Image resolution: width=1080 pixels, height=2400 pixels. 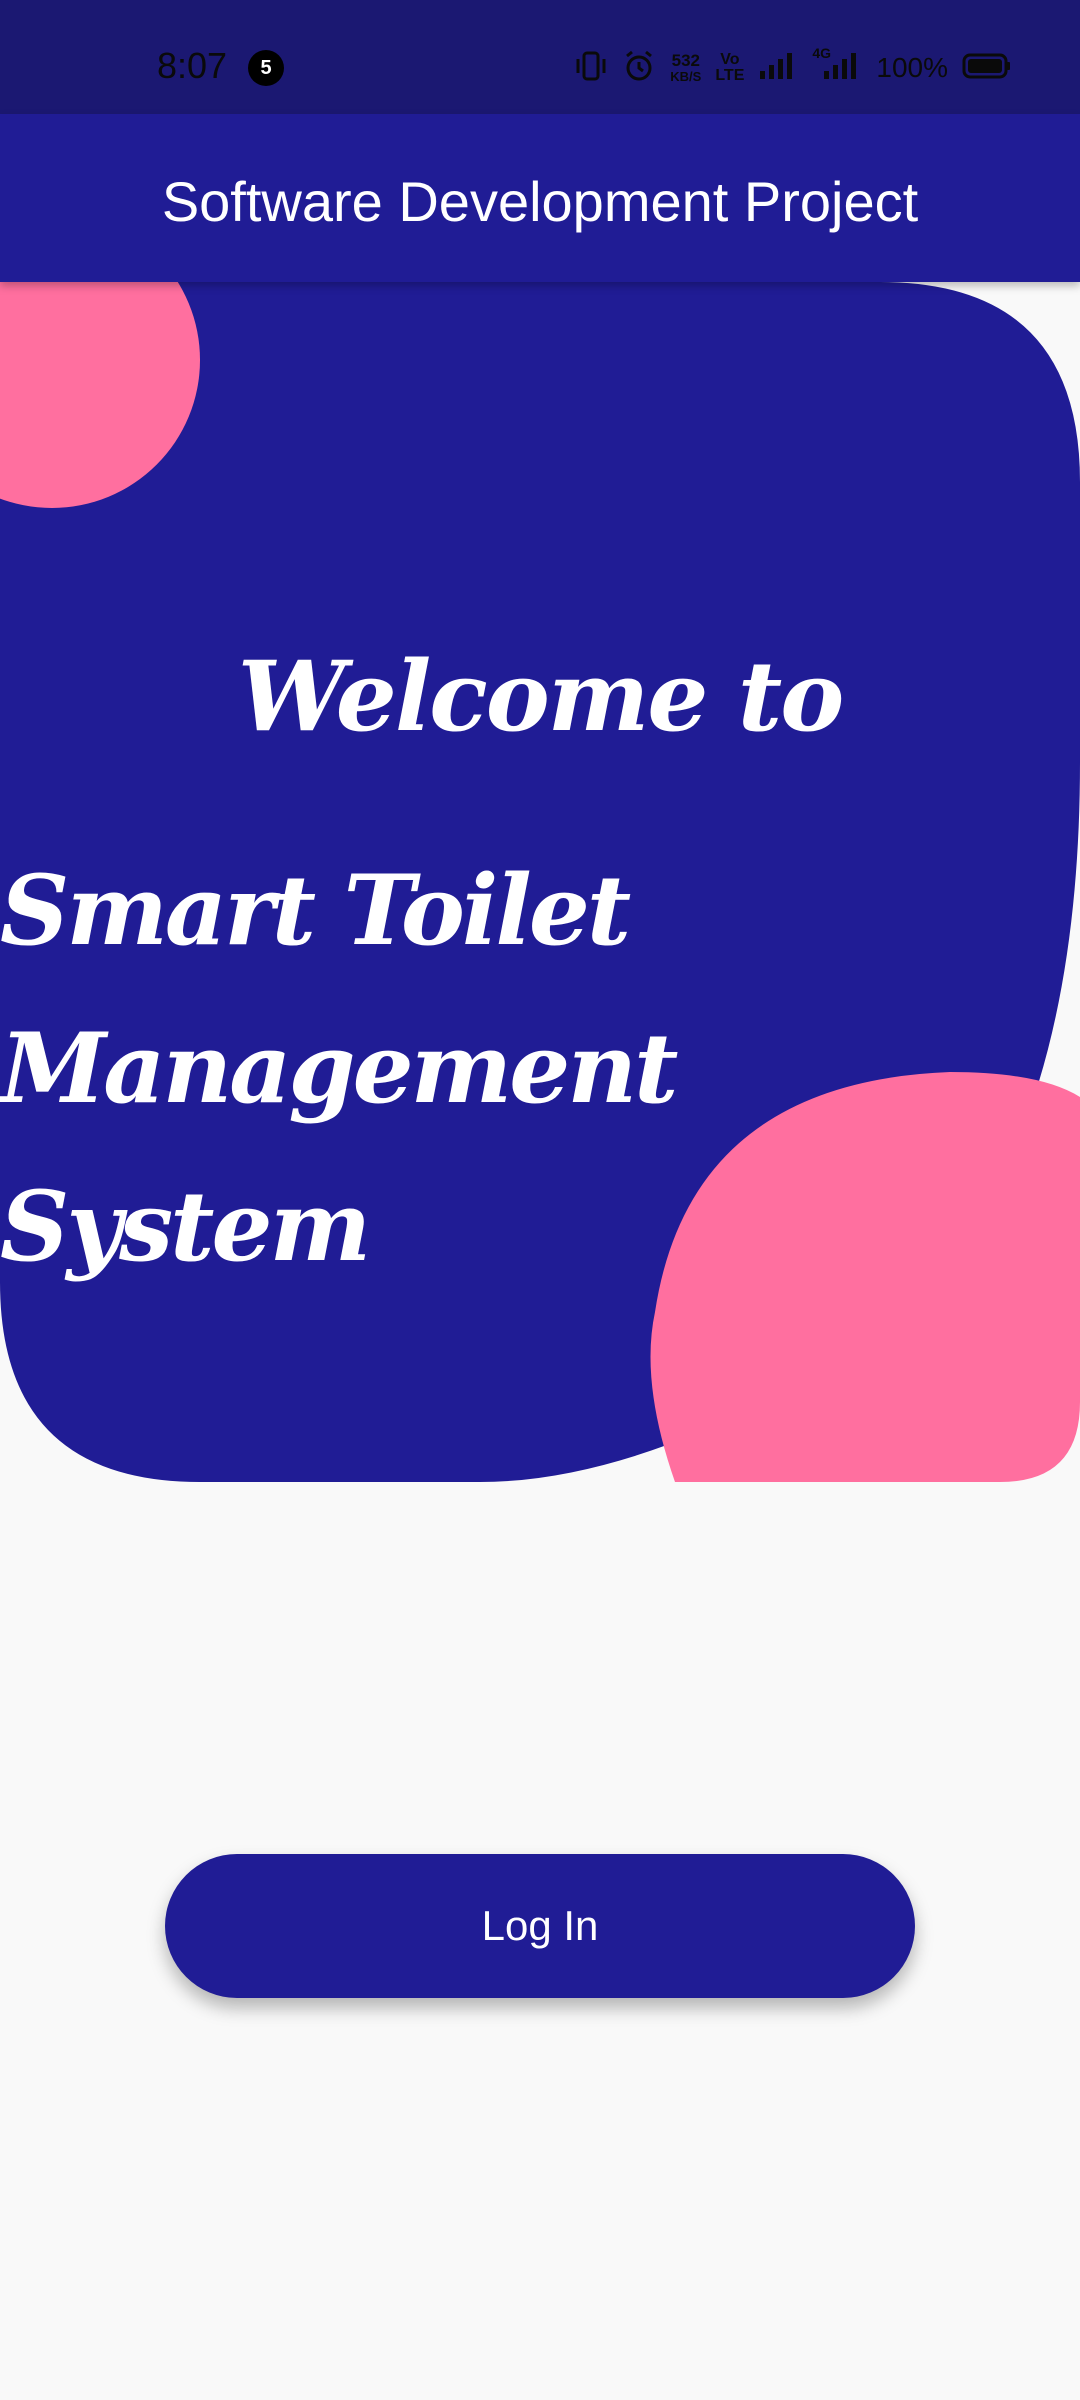 I want to click on volte-top: Vo, so click(x=730, y=59).